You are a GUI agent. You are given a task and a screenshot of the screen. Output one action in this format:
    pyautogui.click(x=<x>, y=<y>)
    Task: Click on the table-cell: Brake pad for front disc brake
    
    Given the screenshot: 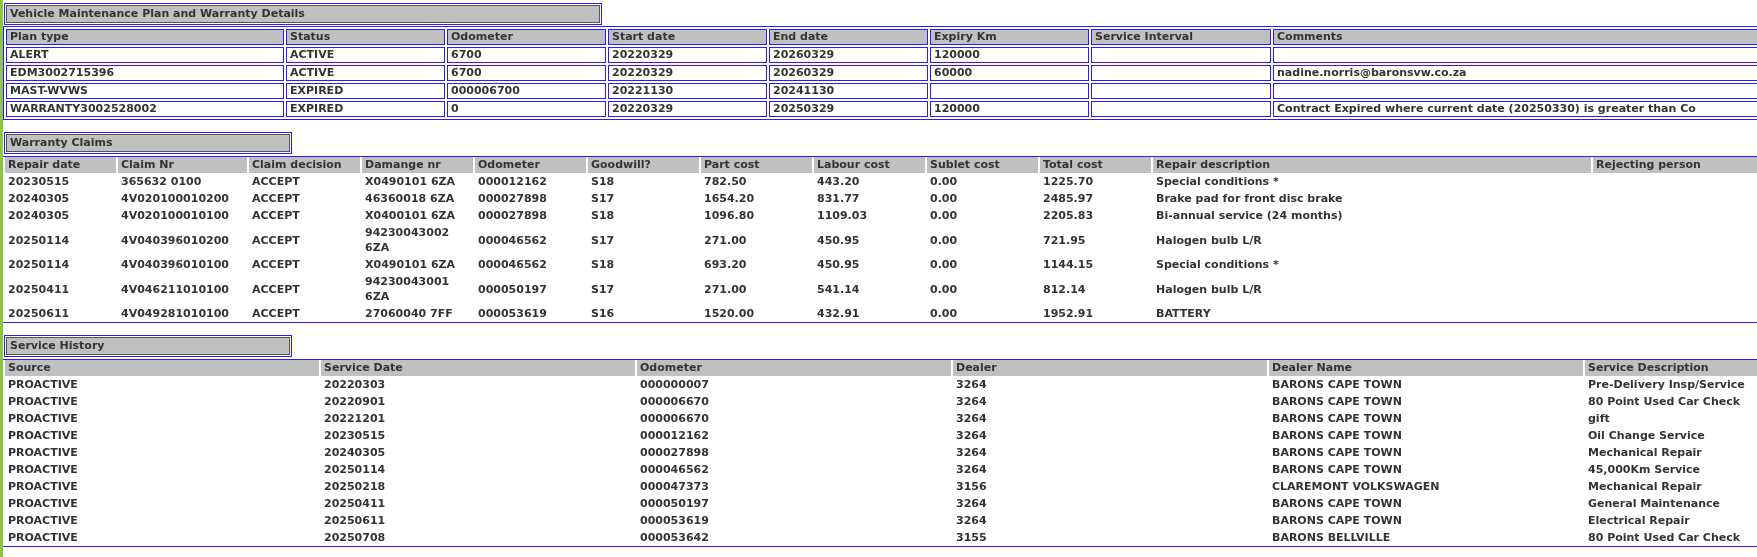 What is the action you would take?
    pyautogui.click(x=1249, y=198)
    